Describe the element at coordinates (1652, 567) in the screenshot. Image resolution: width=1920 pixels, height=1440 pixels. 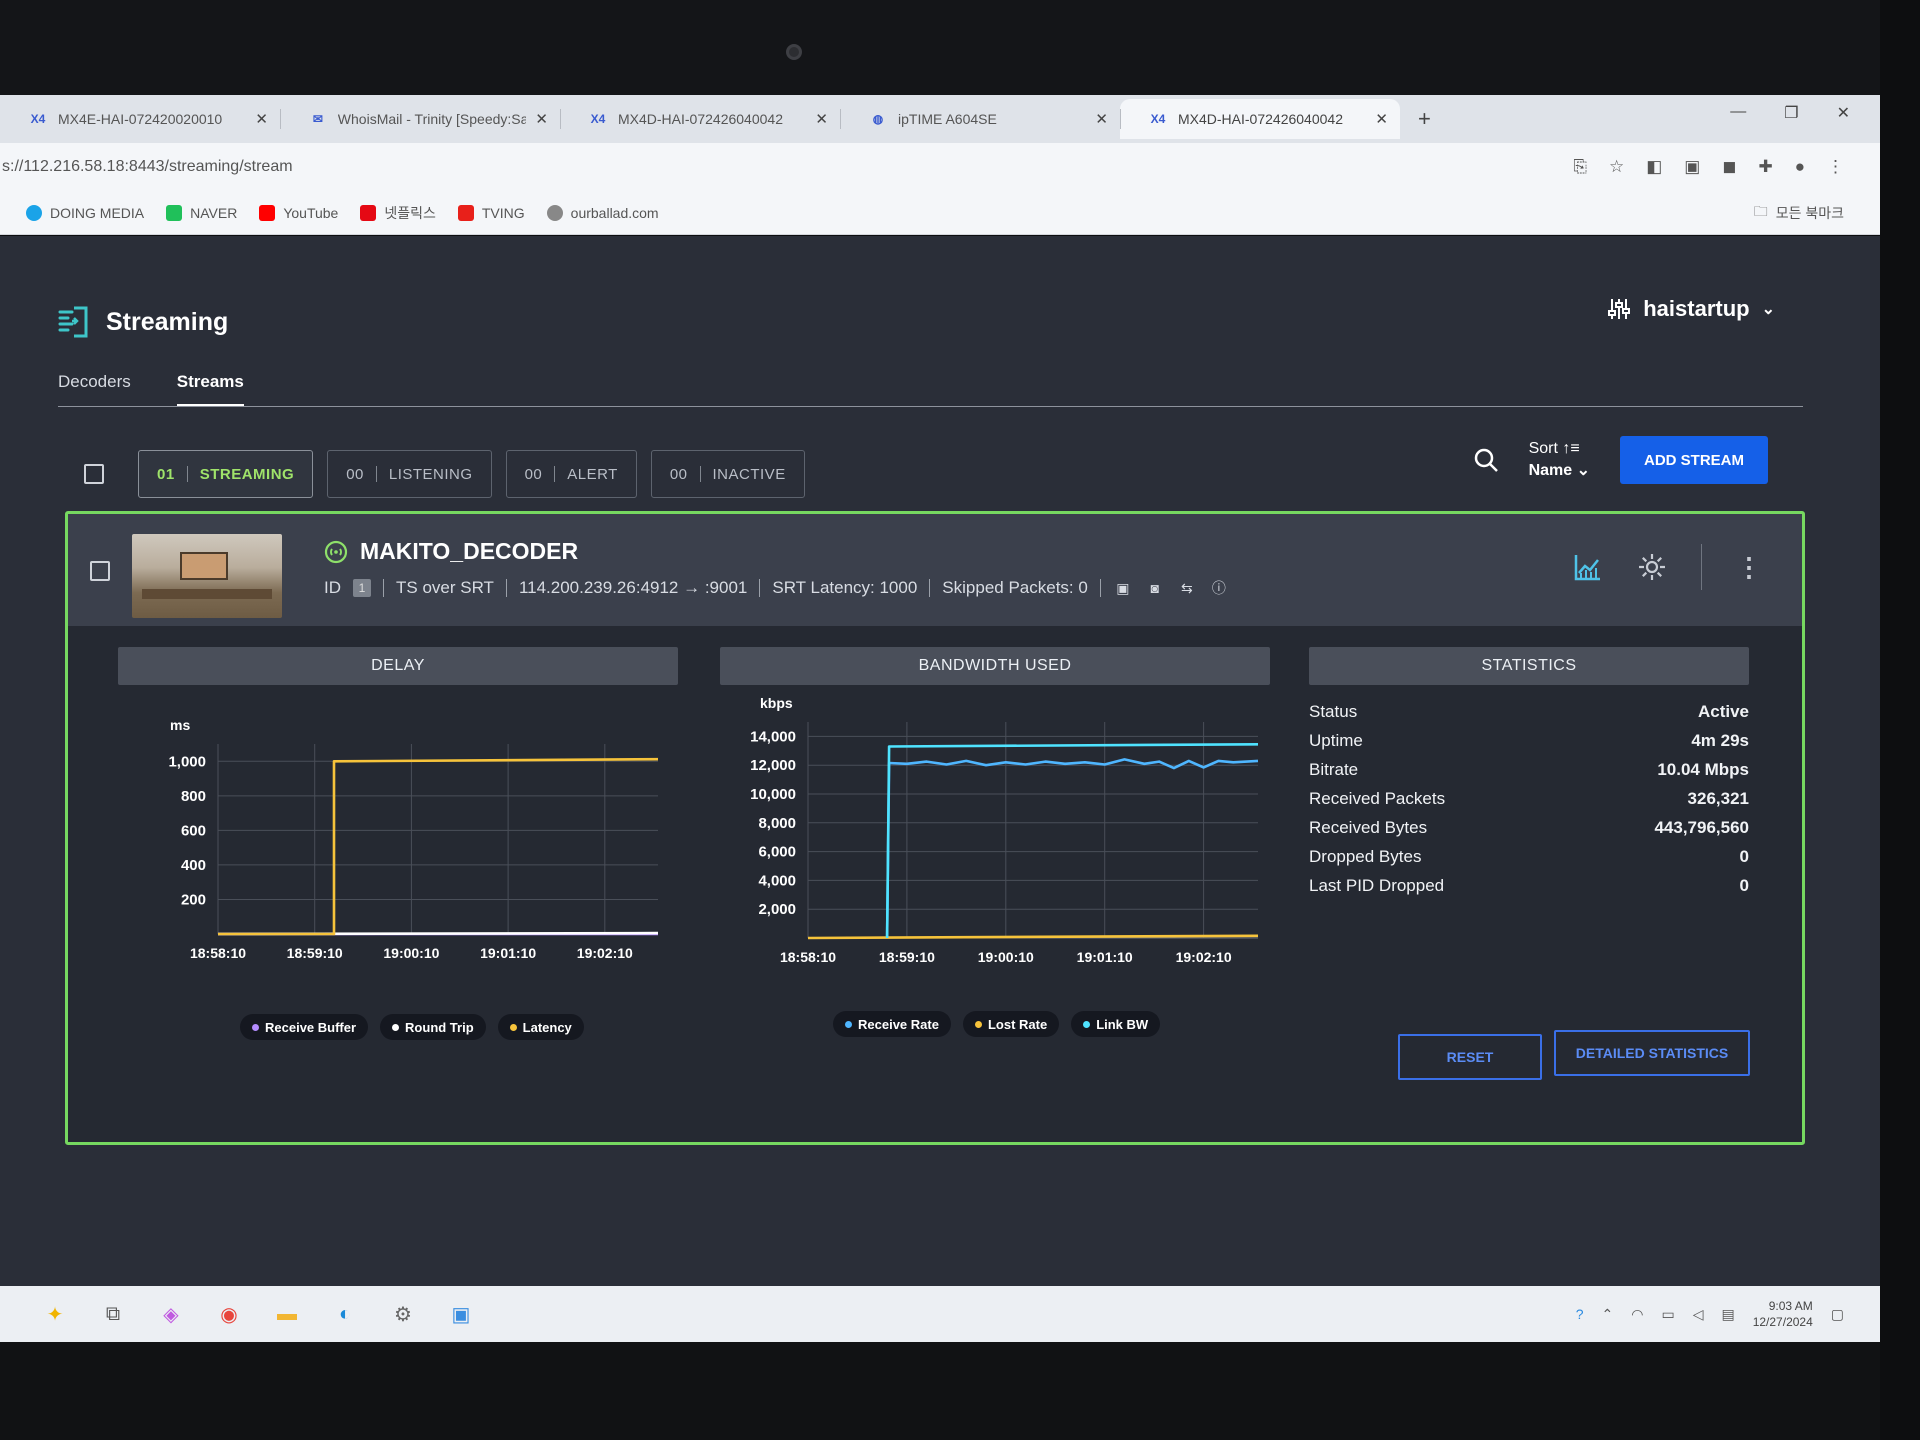
I see `gear-icon` at that location.